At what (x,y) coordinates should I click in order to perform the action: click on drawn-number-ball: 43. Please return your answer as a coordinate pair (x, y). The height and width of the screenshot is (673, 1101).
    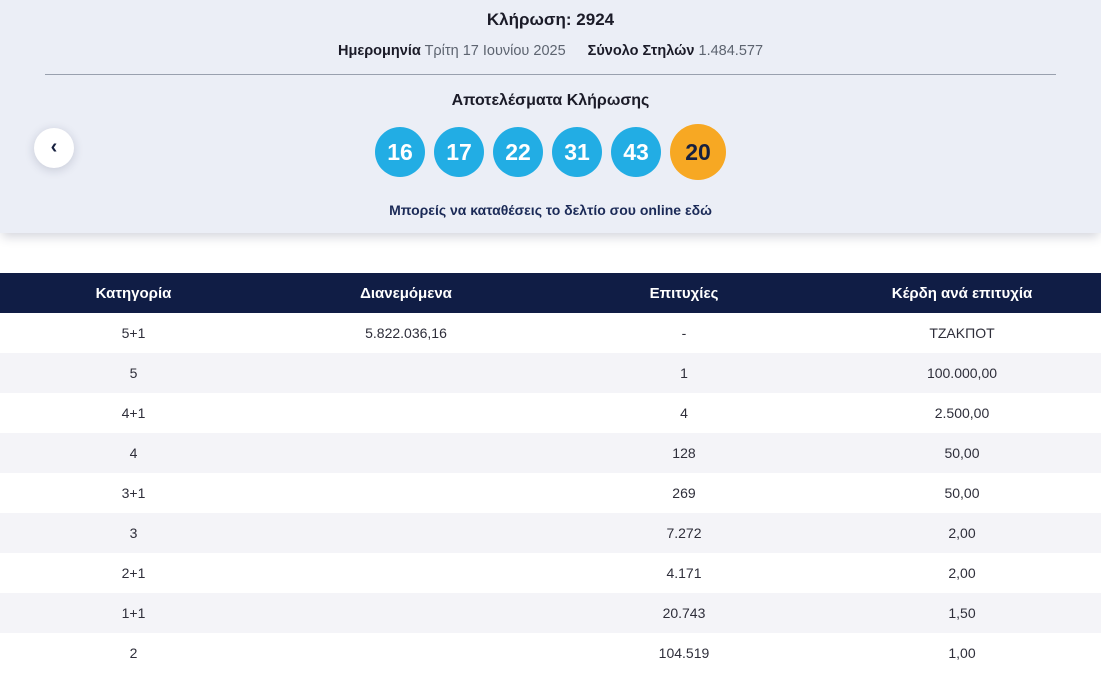
    Looking at the image, I should click on (636, 152).